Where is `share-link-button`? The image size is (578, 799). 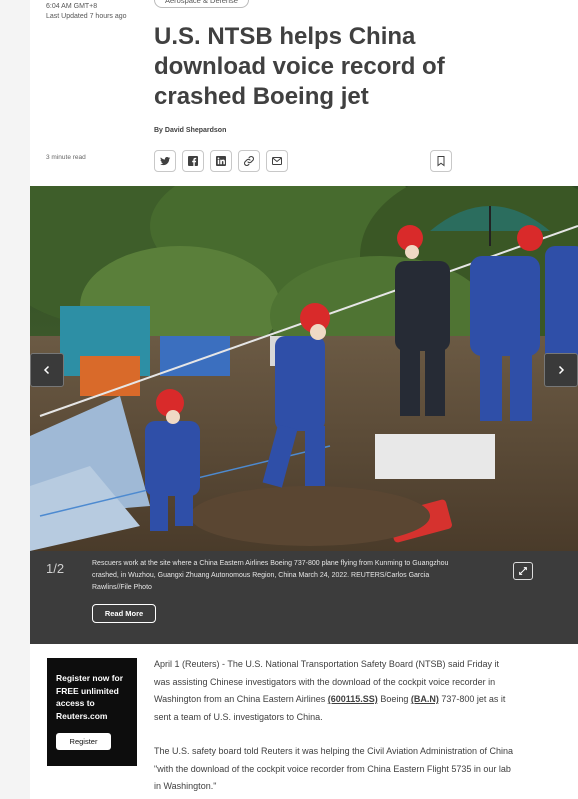 share-link-button is located at coordinates (249, 161).